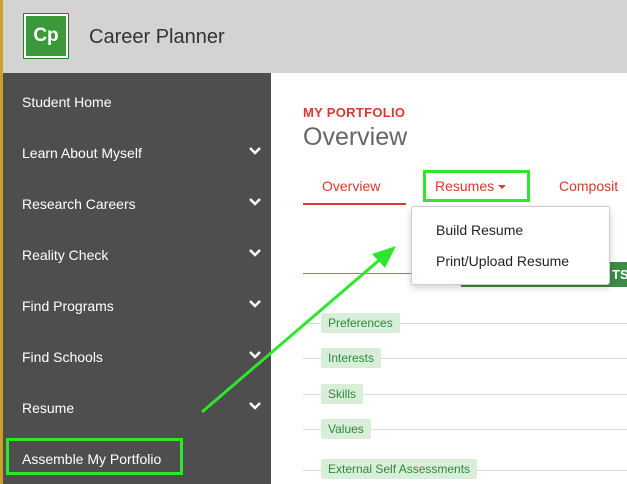 Image resolution: width=627 pixels, height=484 pixels. What do you see at coordinates (137, 356) in the screenshot?
I see `sidebar-item-find-schools: Find Schools` at bounding box center [137, 356].